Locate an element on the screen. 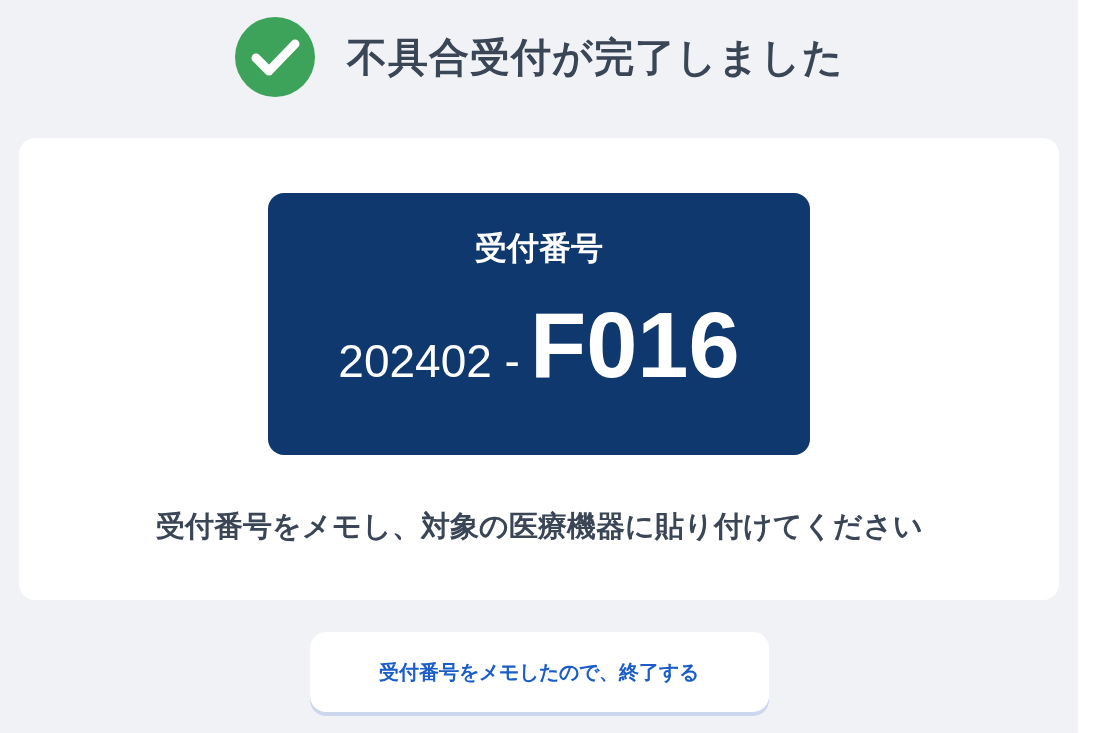 The width and height of the screenshot is (1115, 733). check-circle-icon is located at coordinates (274, 57).